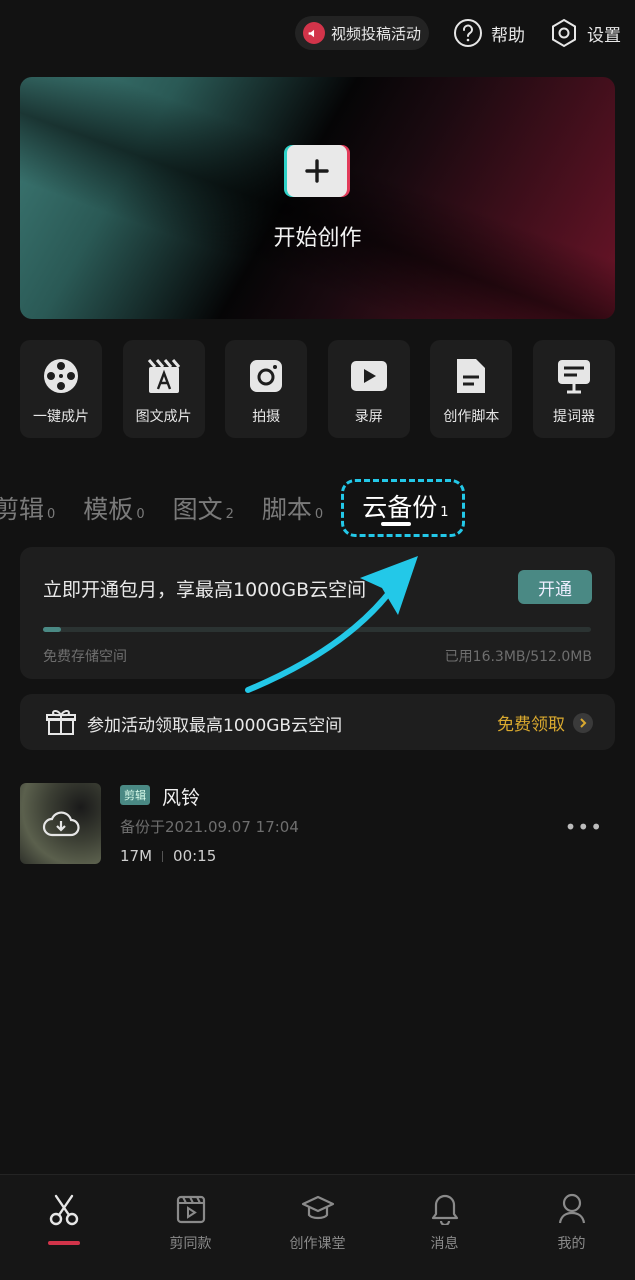  I want to click on free-storage-label: 免费存储空间, so click(85, 657).